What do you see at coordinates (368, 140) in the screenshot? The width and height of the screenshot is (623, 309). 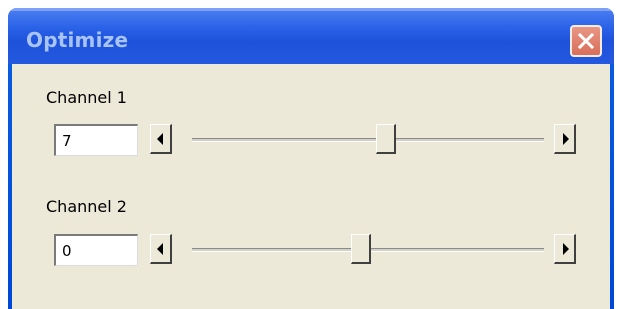 I see `channel-1-slider-track` at bounding box center [368, 140].